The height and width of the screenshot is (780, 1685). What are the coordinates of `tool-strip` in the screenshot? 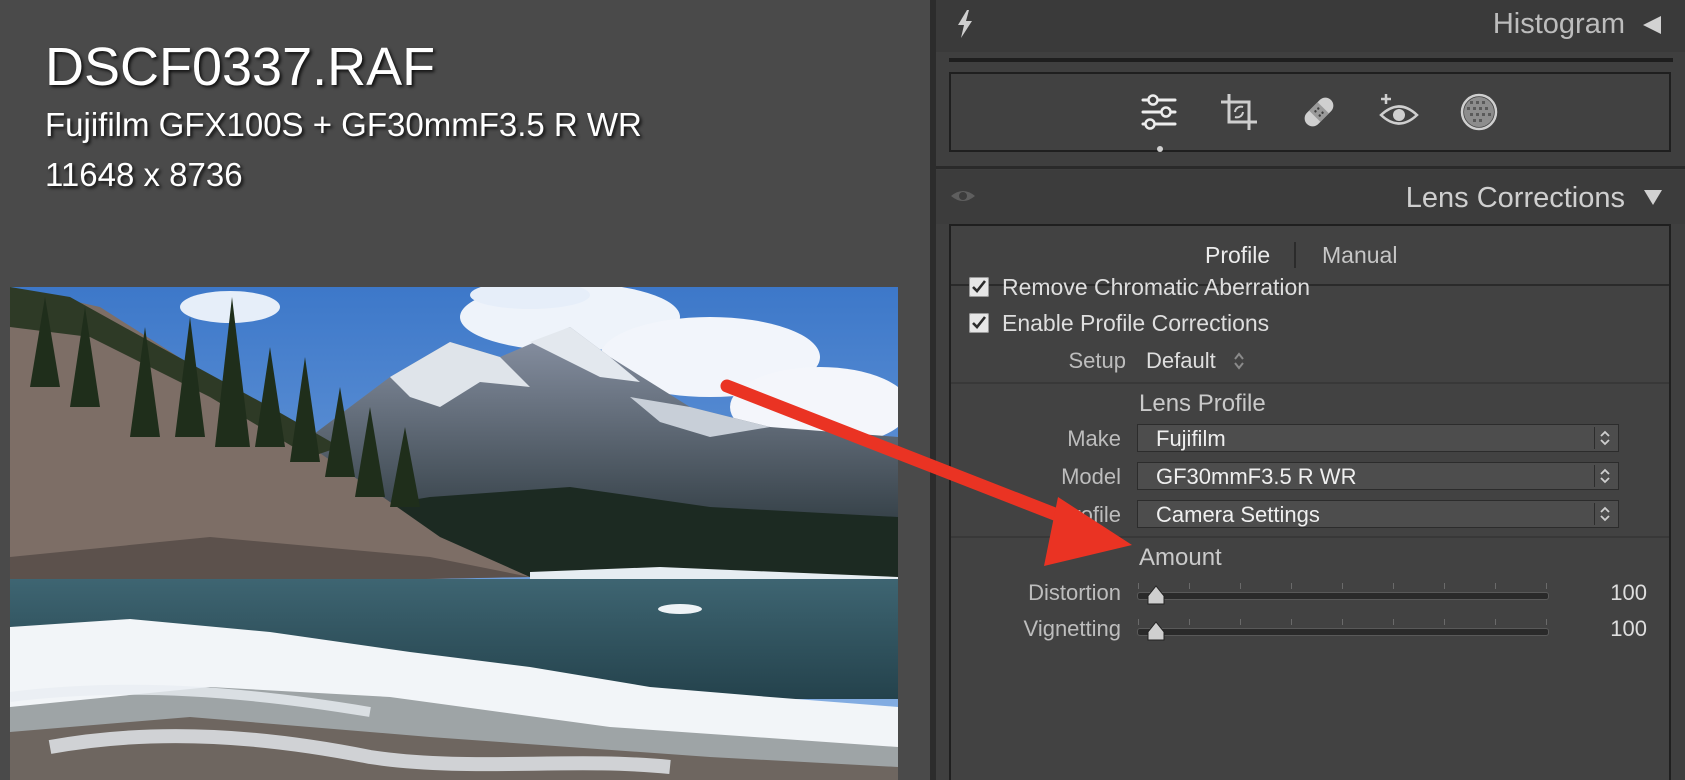 It's located at (1310, 112).